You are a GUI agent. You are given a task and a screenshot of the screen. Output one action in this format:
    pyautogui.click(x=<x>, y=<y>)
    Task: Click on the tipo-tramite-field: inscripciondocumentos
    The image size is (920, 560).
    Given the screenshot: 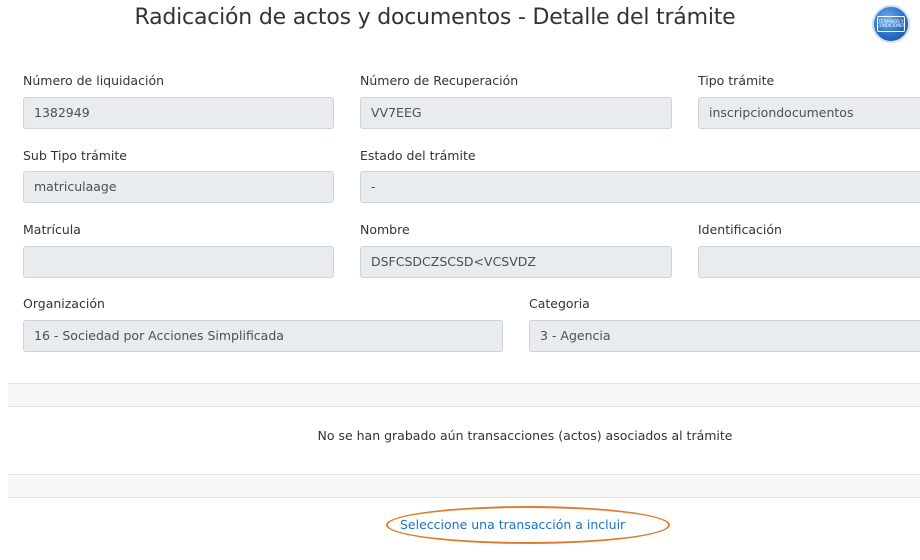 What is the action you would take?
    pyautogui.click(x=809, y=113)
    